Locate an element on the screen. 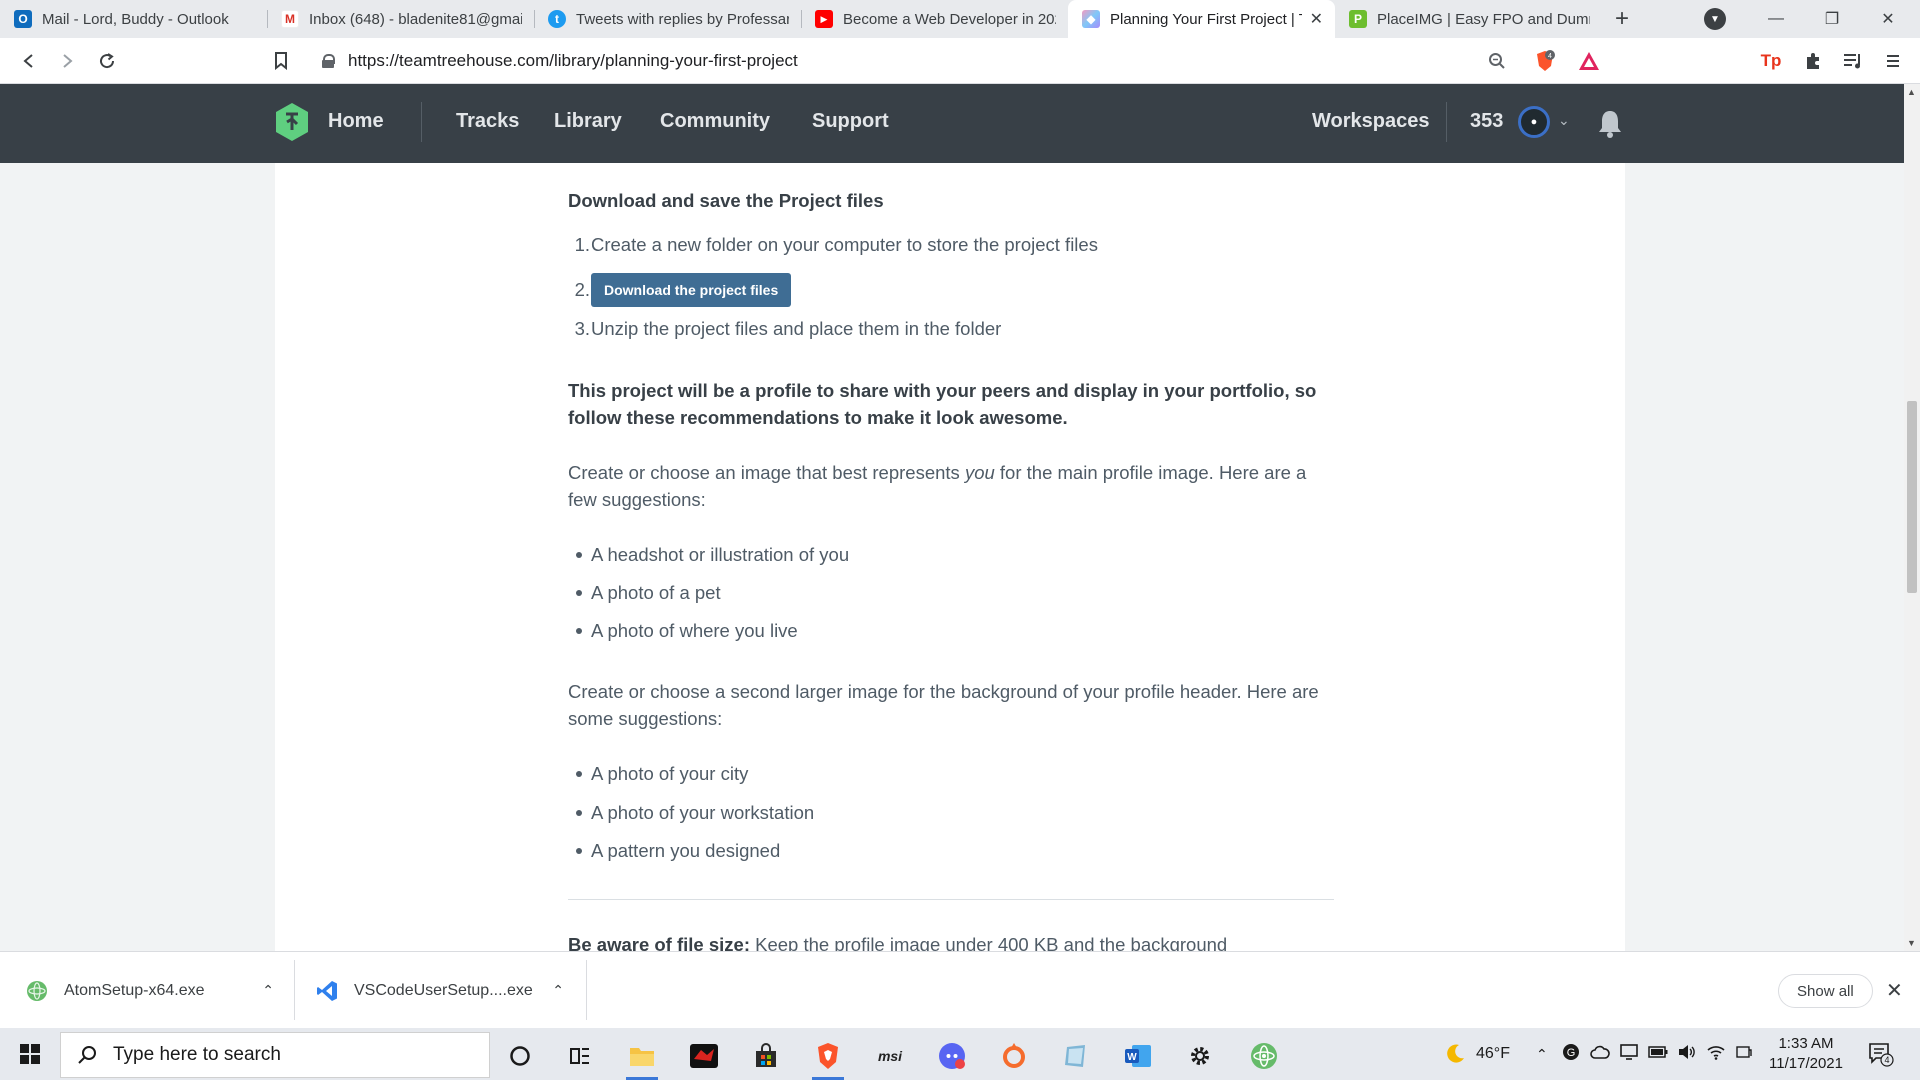 This screenshot has height=1080, width=1920. close-tab-icon: ✕ is located at coordinates (1316, 19).